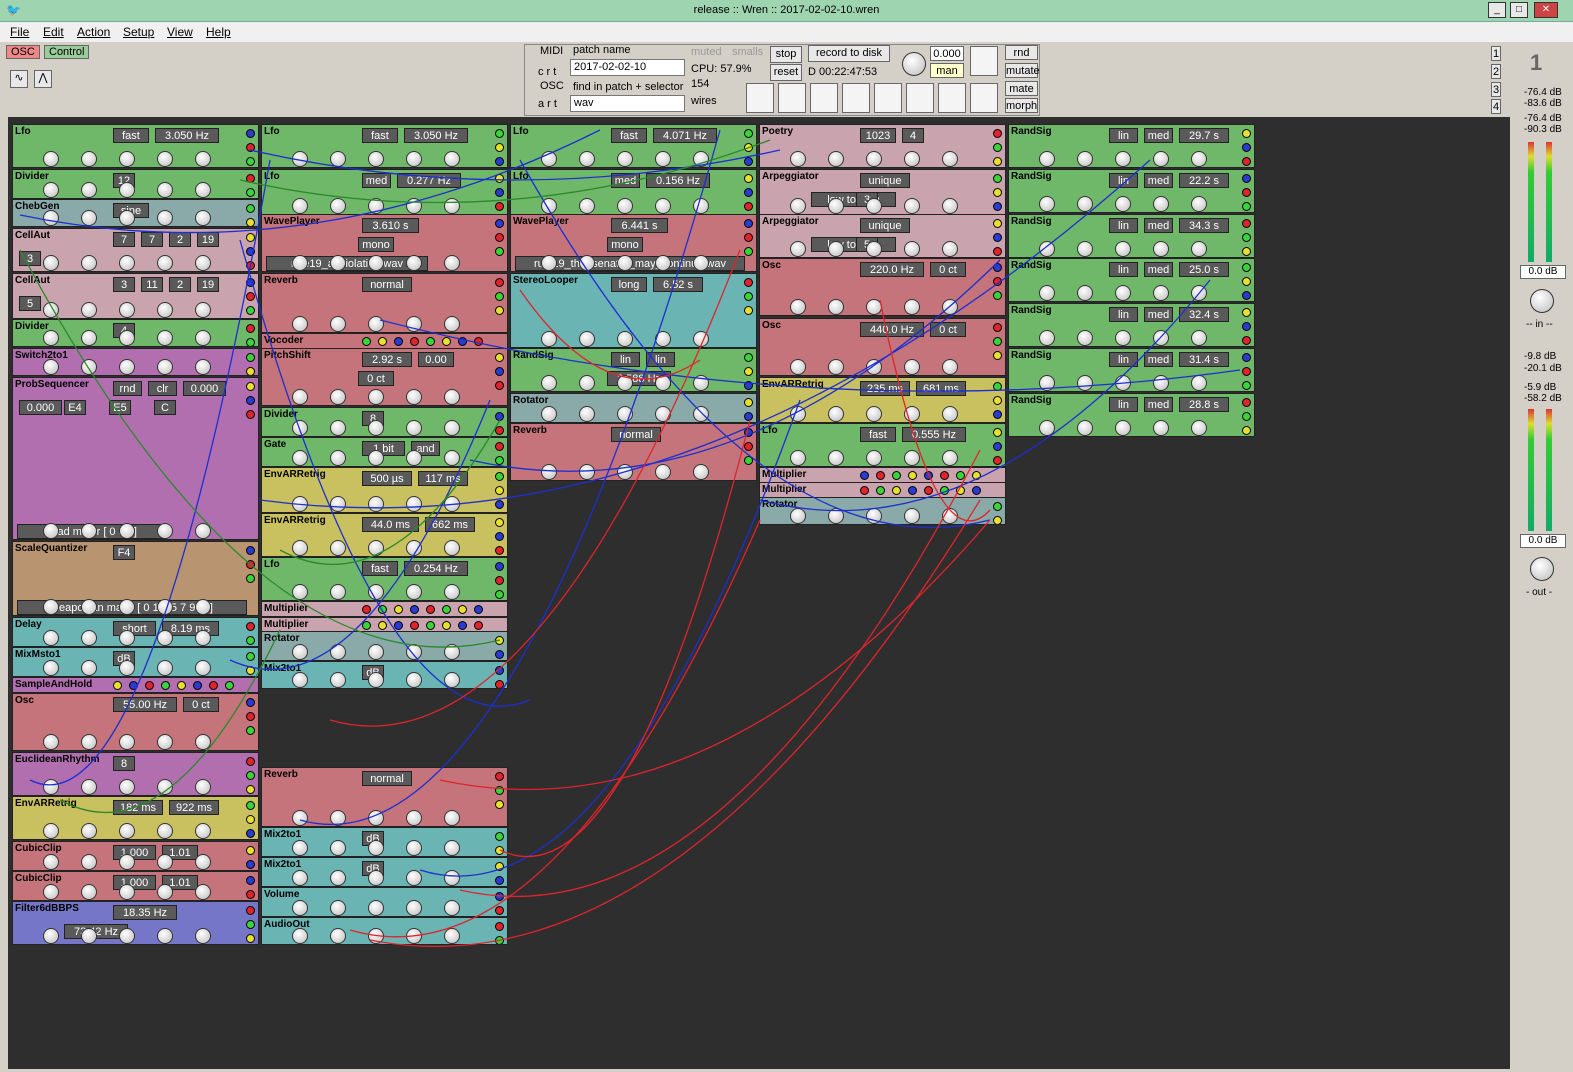 This screenshot has width=1573, height=1072. What do you see at coordinates (187, 135) in the screenshot?
I see `value-display: 3.050 Hz` at bounding box center [187, 135].